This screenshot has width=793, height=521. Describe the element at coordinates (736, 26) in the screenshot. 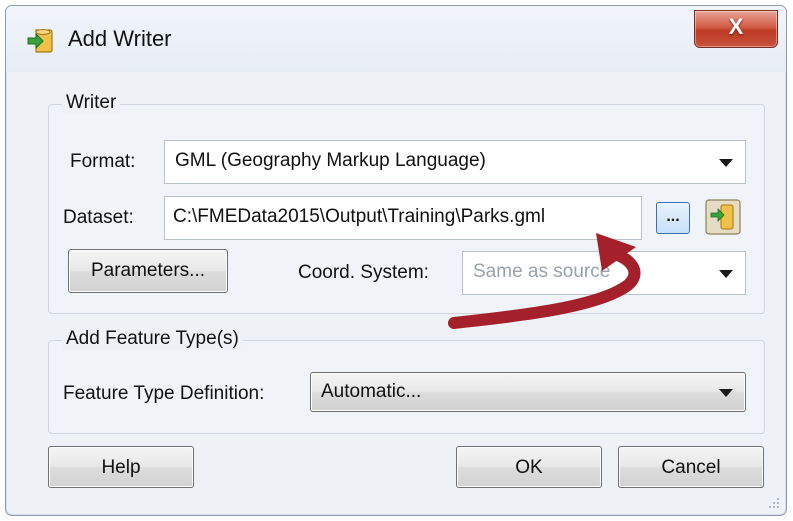

I see `close-icon: X` at that location.